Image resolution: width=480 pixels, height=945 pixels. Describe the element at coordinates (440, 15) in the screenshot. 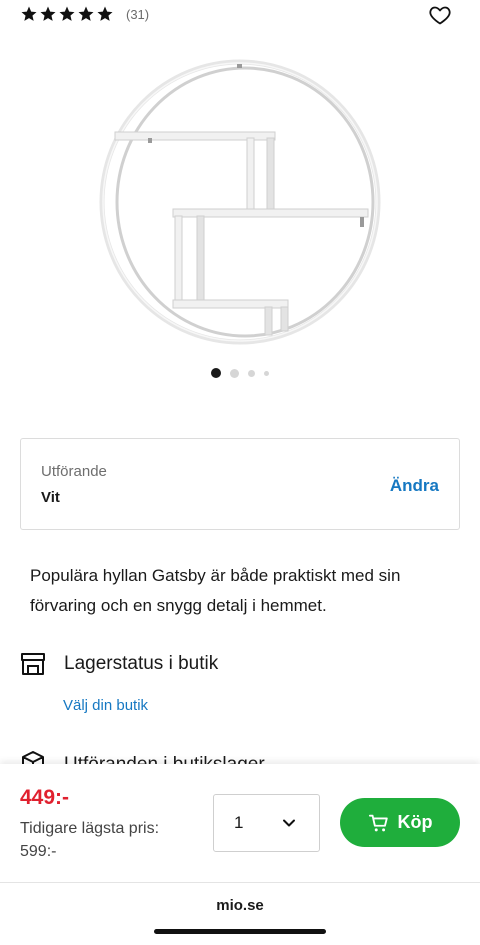

I see `heart-outline-icon` at that location.